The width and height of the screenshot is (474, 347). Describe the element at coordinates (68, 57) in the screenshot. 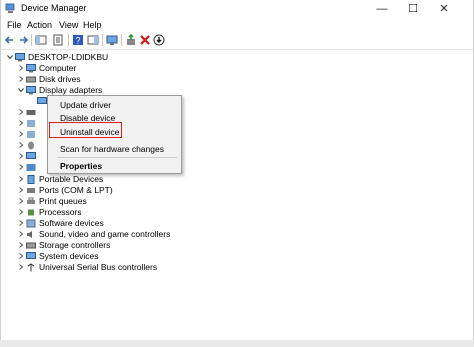

I see `tree-root-label: DESKTOP-LDIDKBU` at that location.